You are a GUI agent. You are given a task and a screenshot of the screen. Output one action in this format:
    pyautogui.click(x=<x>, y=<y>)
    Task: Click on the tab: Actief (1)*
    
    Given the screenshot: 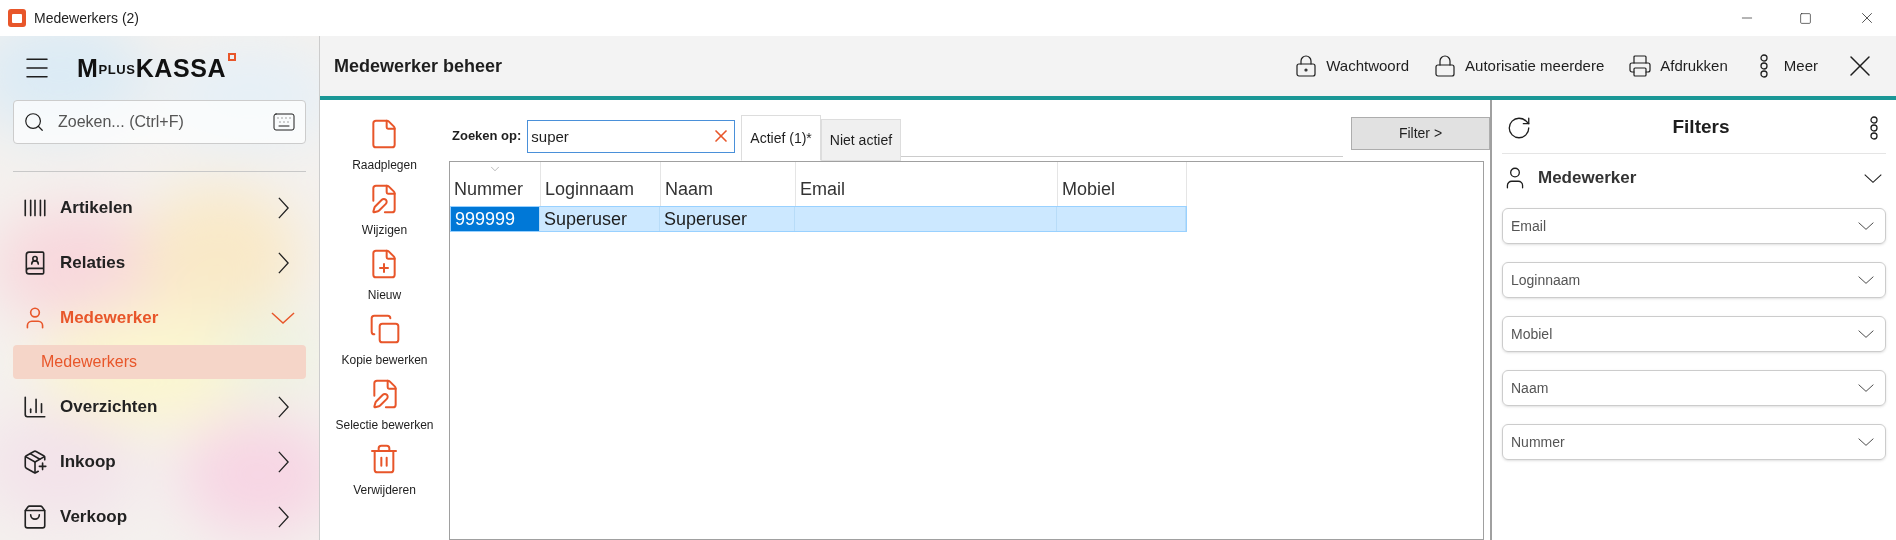 What is the action you would take?
    pyautogui.click(x=781, y=138)
    